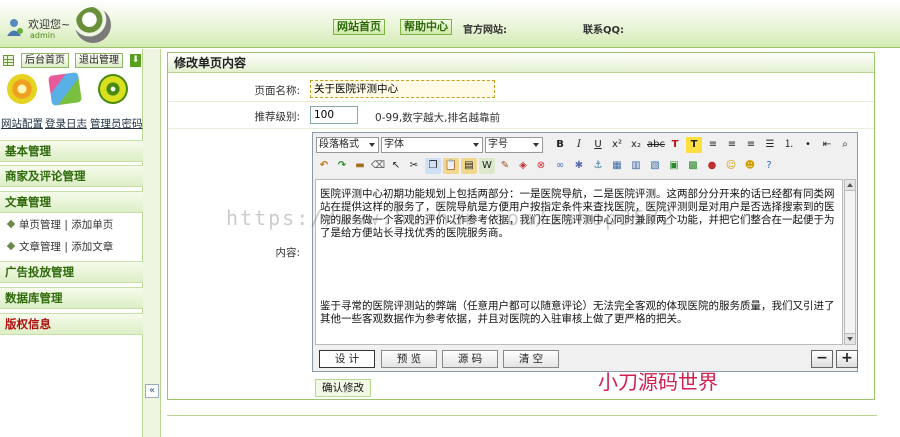 The width and height of the screenshot is (900, 437). Describe the element at coordinates (451, 218) in the screenshot. I see `watermark-url: https://www.huzhan.com/ishop3572` at that location.